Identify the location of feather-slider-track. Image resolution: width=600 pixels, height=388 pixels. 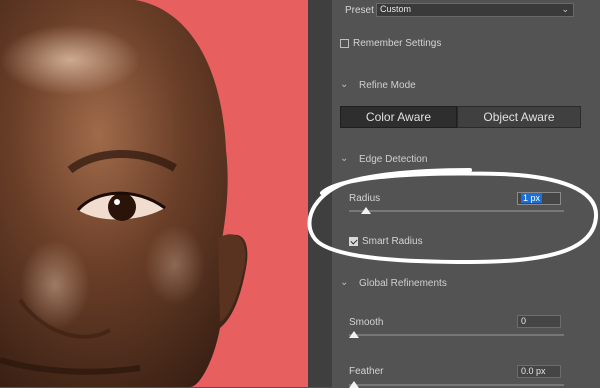
(456, 385).